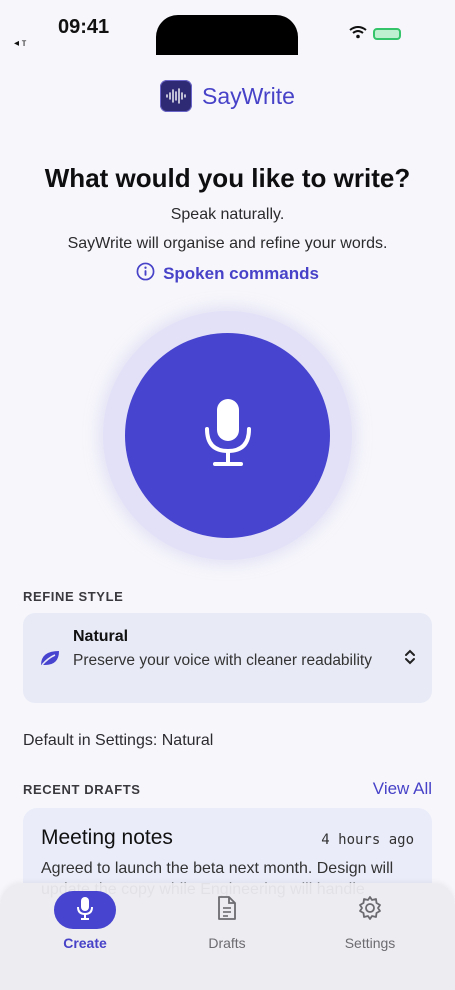  I want to click on view-all-link: View All, so click(402, 789).